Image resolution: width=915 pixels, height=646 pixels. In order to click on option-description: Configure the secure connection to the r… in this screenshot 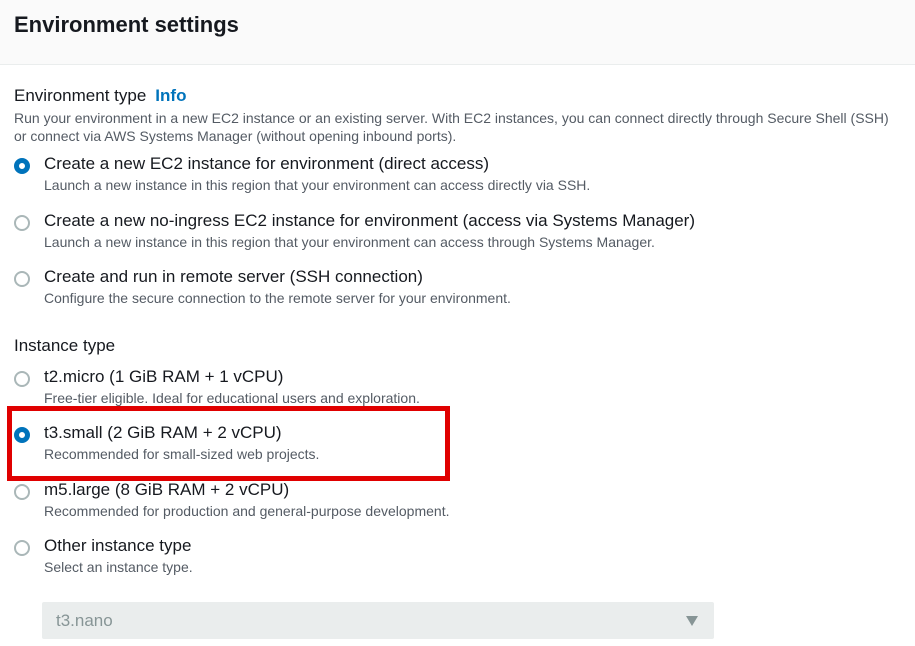, I will do `click(277, 298)`.